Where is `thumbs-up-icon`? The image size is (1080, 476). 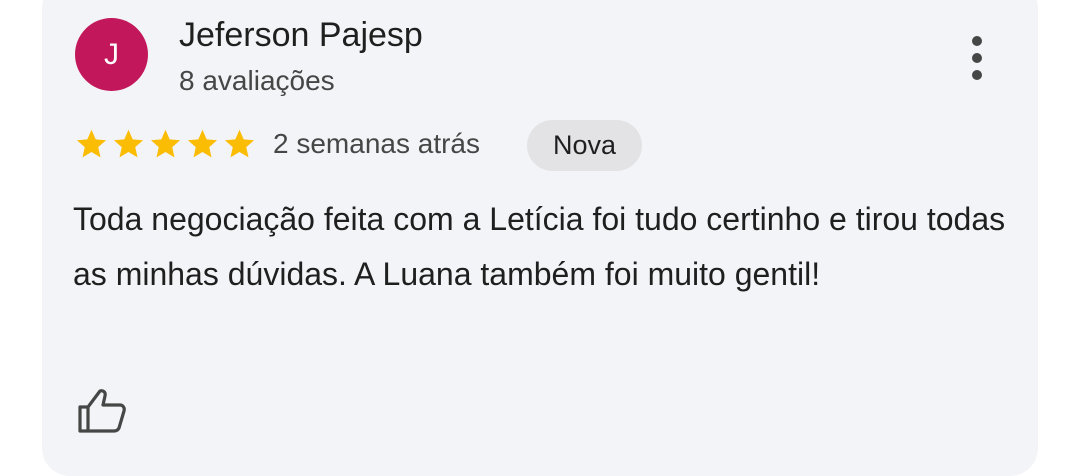 thumbs-up-icon is located at coordinates (102, 411).